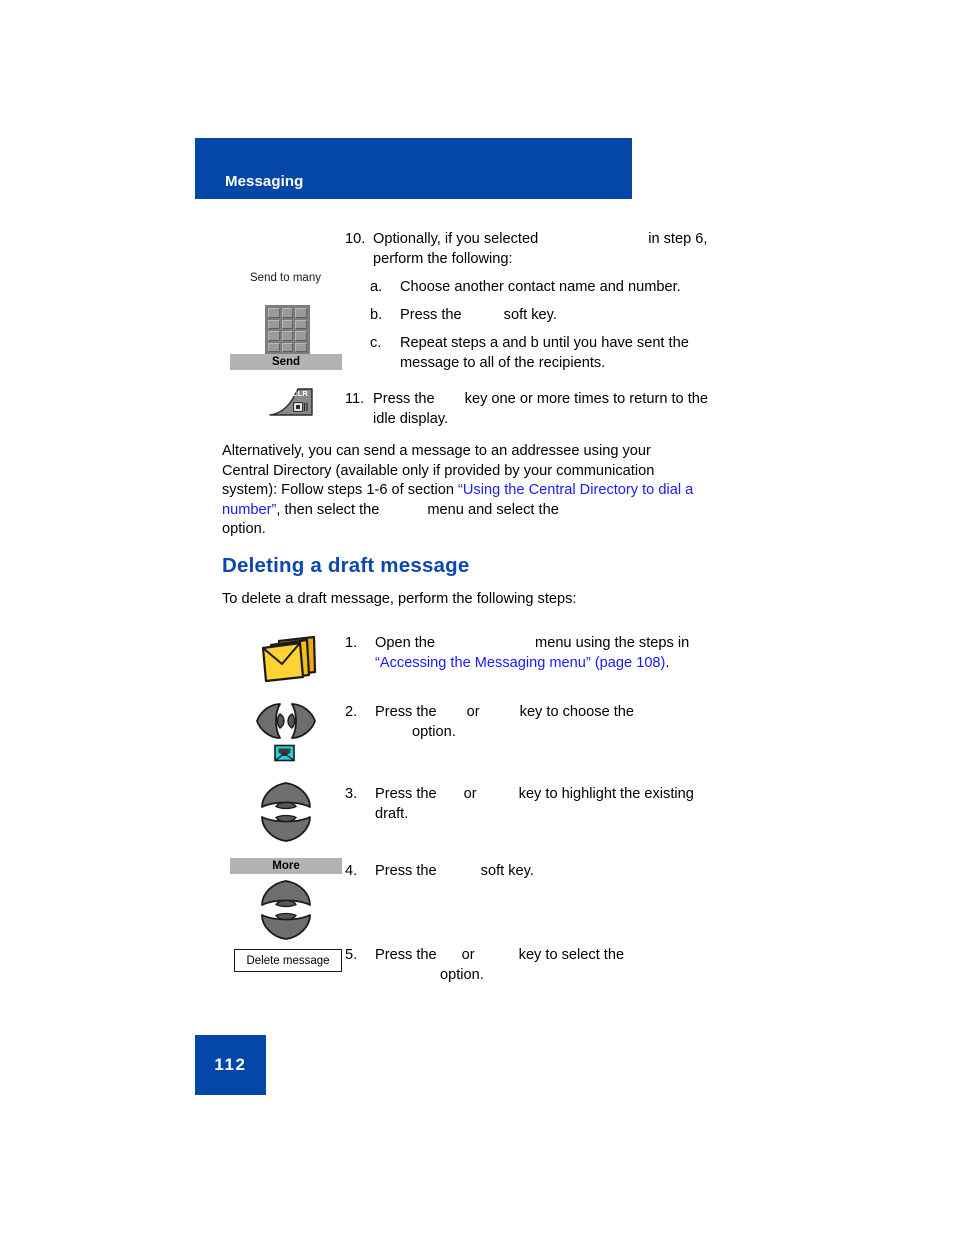  Describe the element at coordinates (286, 723) in the screenshot. I see `navigation-key-left-right-icon` at that location.